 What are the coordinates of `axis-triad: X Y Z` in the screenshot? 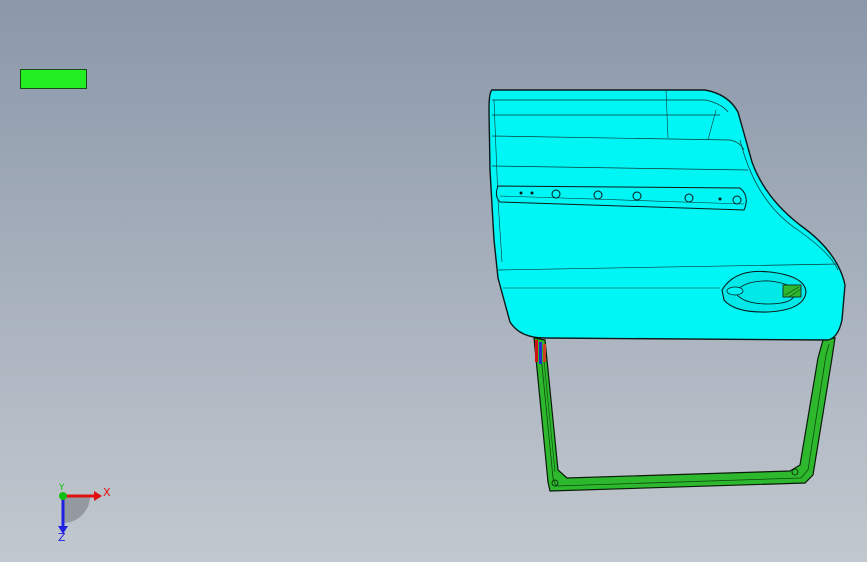 It's located at (85, 515).